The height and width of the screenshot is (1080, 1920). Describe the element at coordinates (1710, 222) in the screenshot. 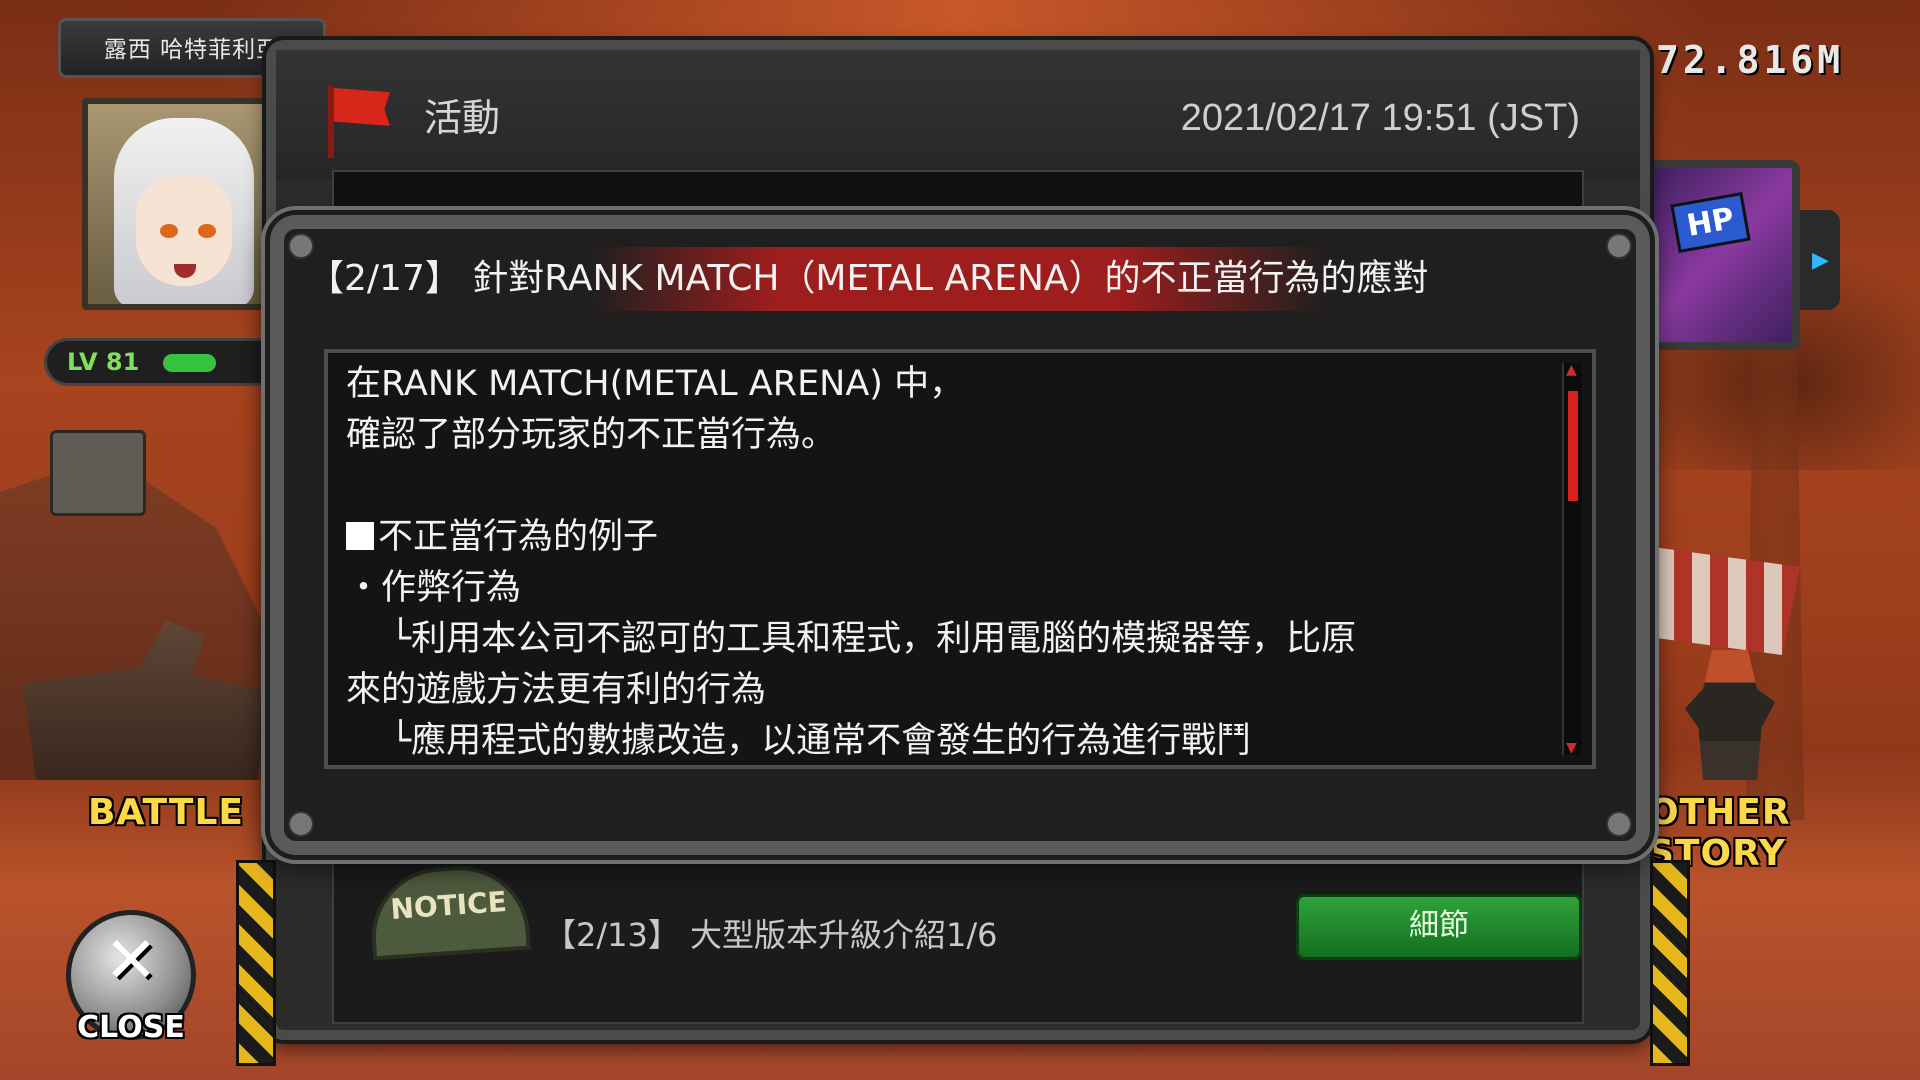

I see `hp-badge: HP` at that location.